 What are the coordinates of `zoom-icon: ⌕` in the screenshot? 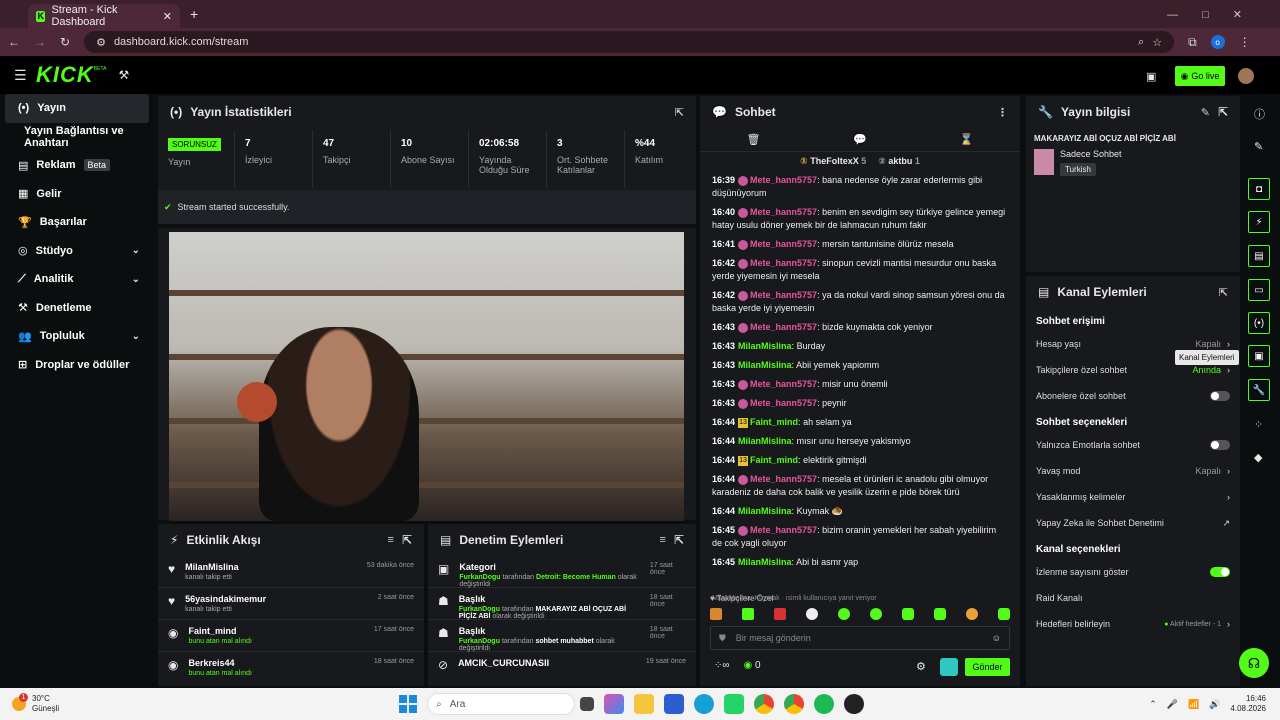 It's located at (1141, 42).